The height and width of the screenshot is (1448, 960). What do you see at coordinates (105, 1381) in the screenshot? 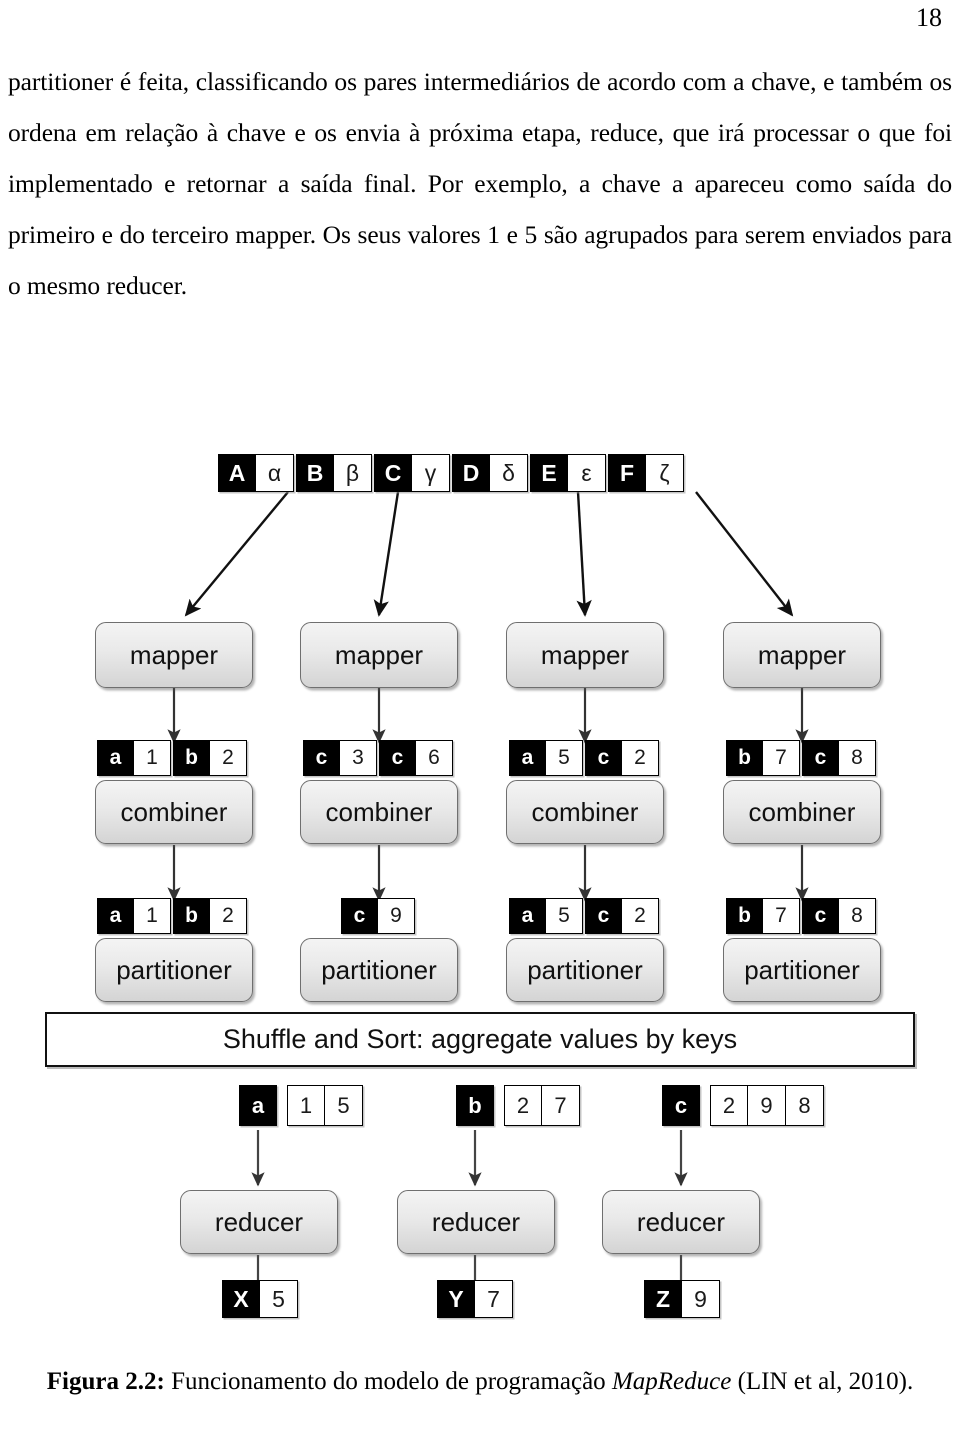
I see `figure-caption-label: Figura 2.2:` at bounding box center [105, 1381].